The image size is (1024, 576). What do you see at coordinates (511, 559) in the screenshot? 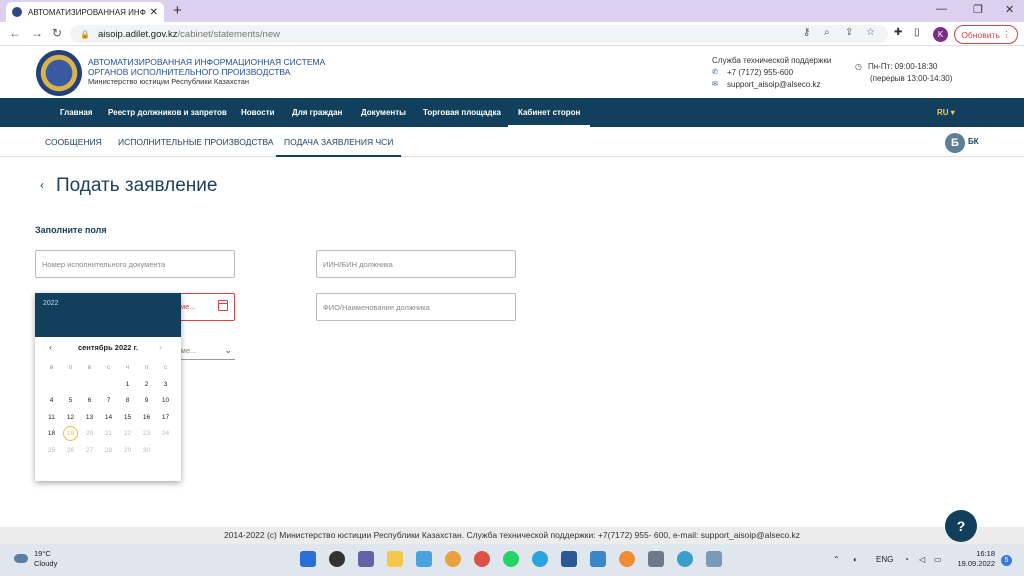
I see `whatsapp-icon` at bounding box center [511, 559].